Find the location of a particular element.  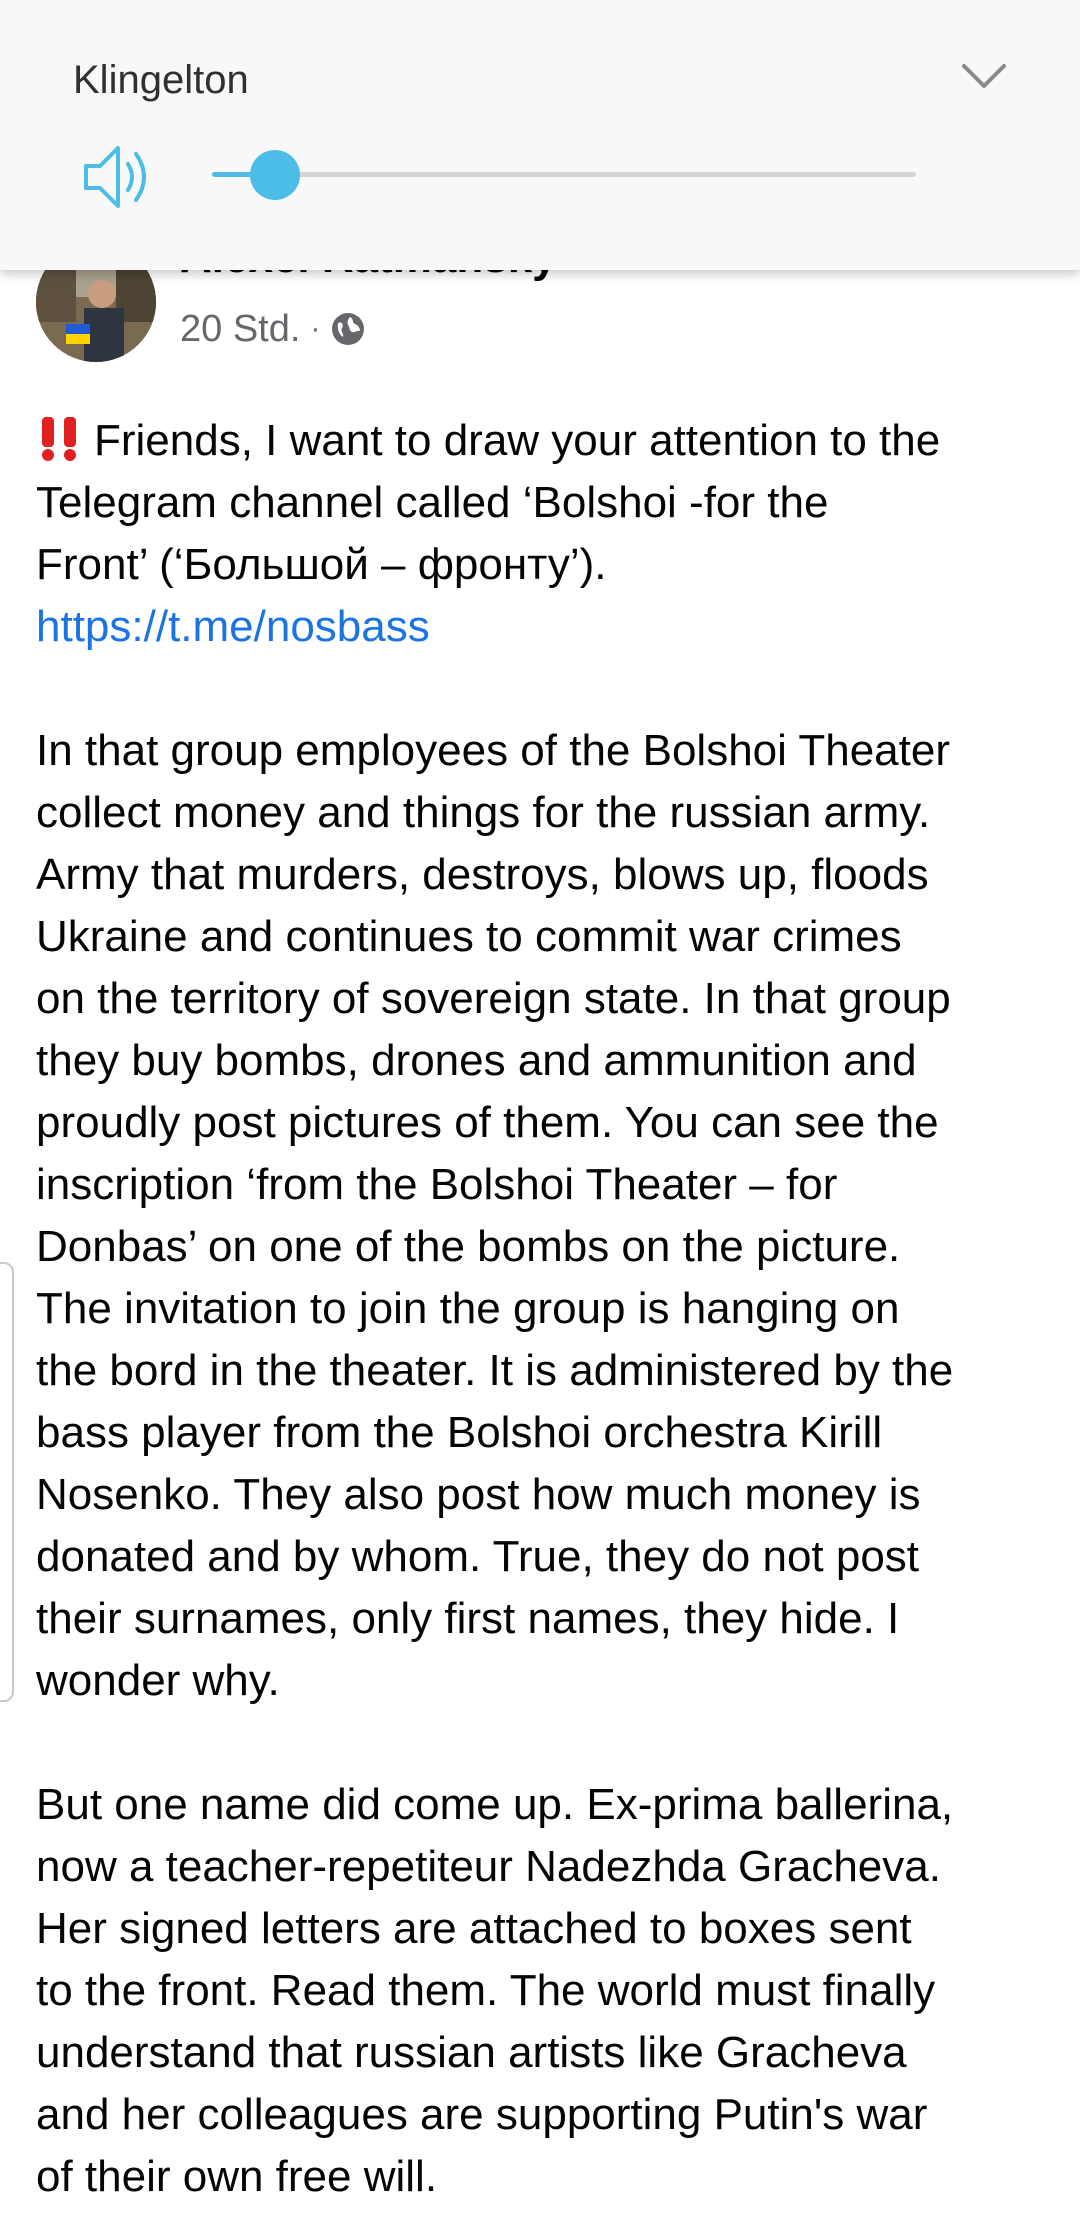

chevron-down-icon is located at coordinates (984, 76).